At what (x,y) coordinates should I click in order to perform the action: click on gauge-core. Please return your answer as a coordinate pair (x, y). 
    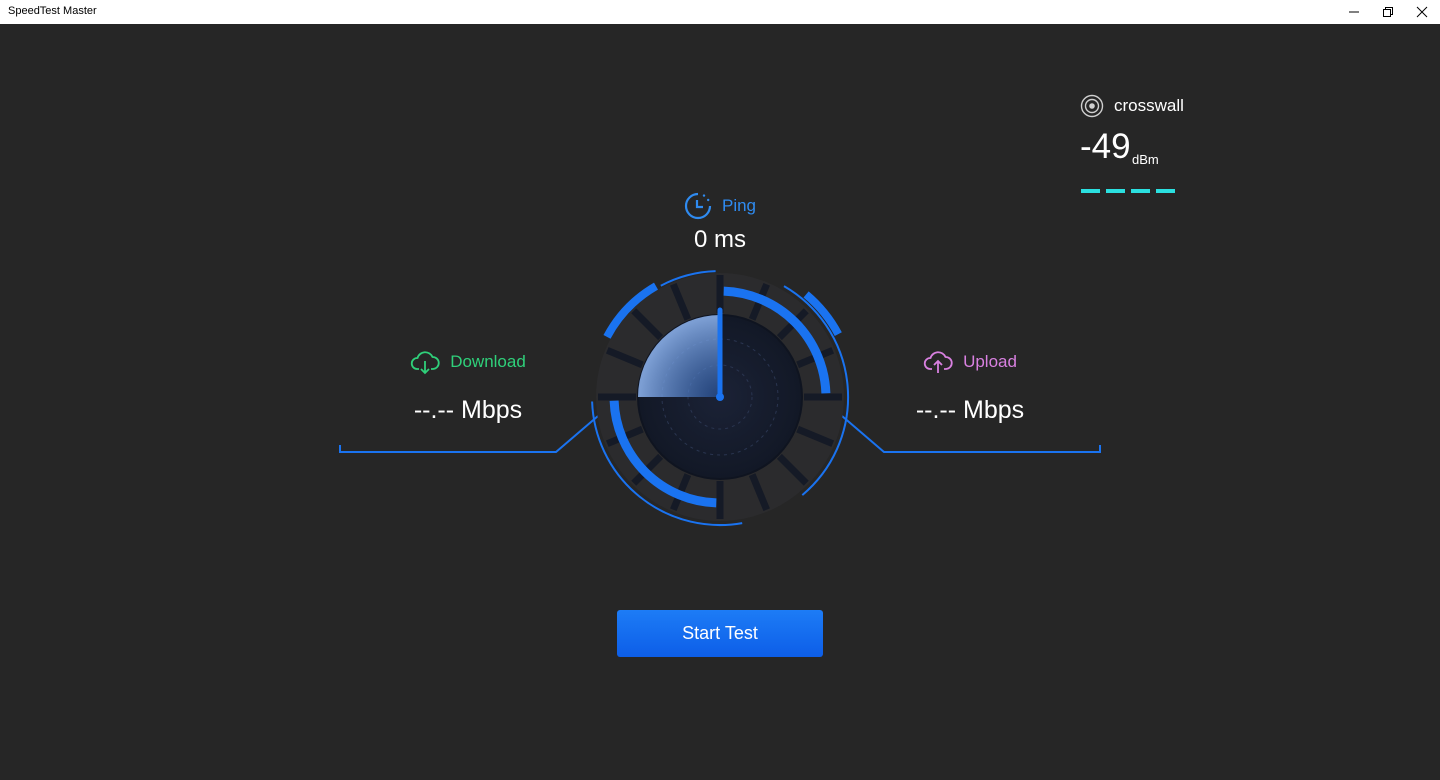
    Looking at the image, I should click on (720, 397).